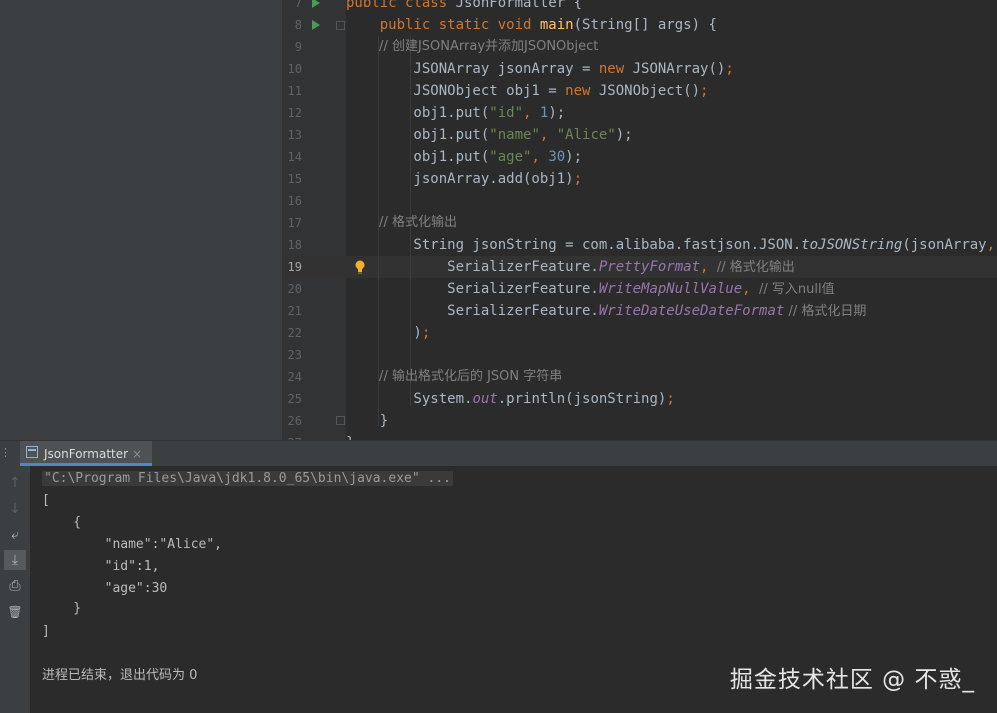 The height and width of the screenshot is (713, 997). Describe the element at coordinates (46, 500) in the screenshot. I see `console-line: [` at that location.